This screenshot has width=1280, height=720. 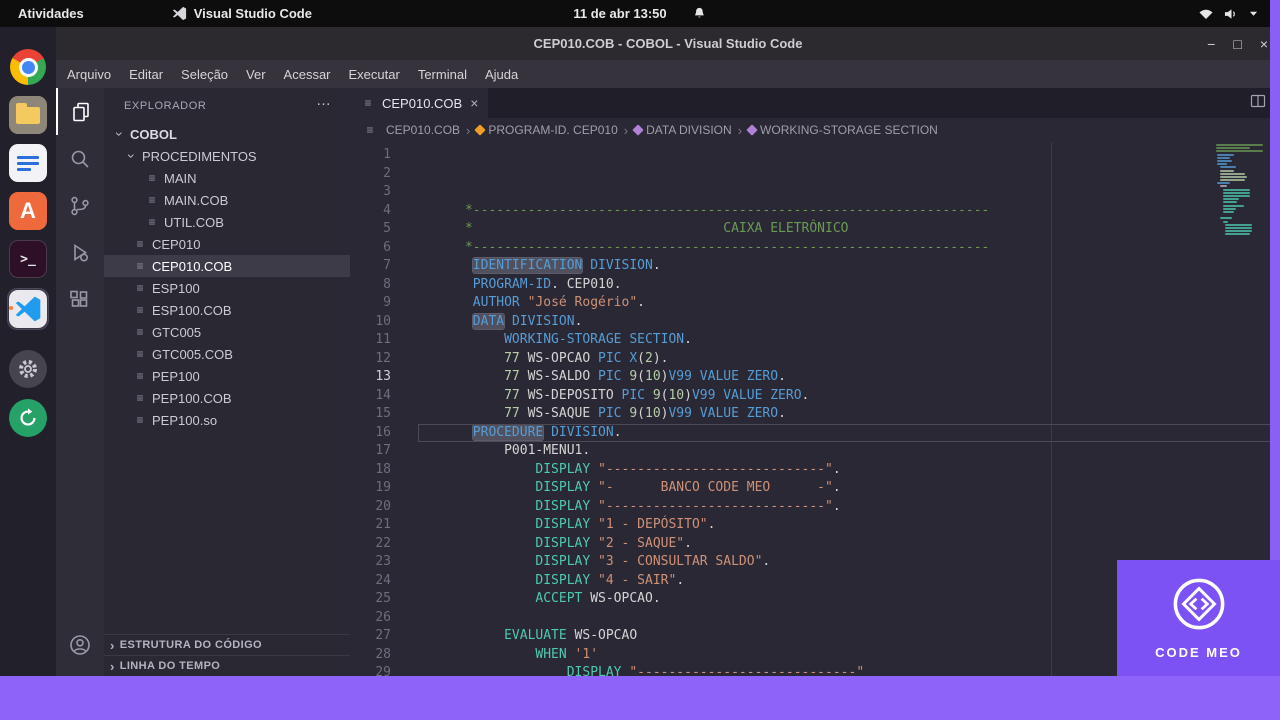 What do you see at coordinates (307, 74) in the screenshot?
I see `menu-acessar: Acessar` at bounding box center [307, 74].